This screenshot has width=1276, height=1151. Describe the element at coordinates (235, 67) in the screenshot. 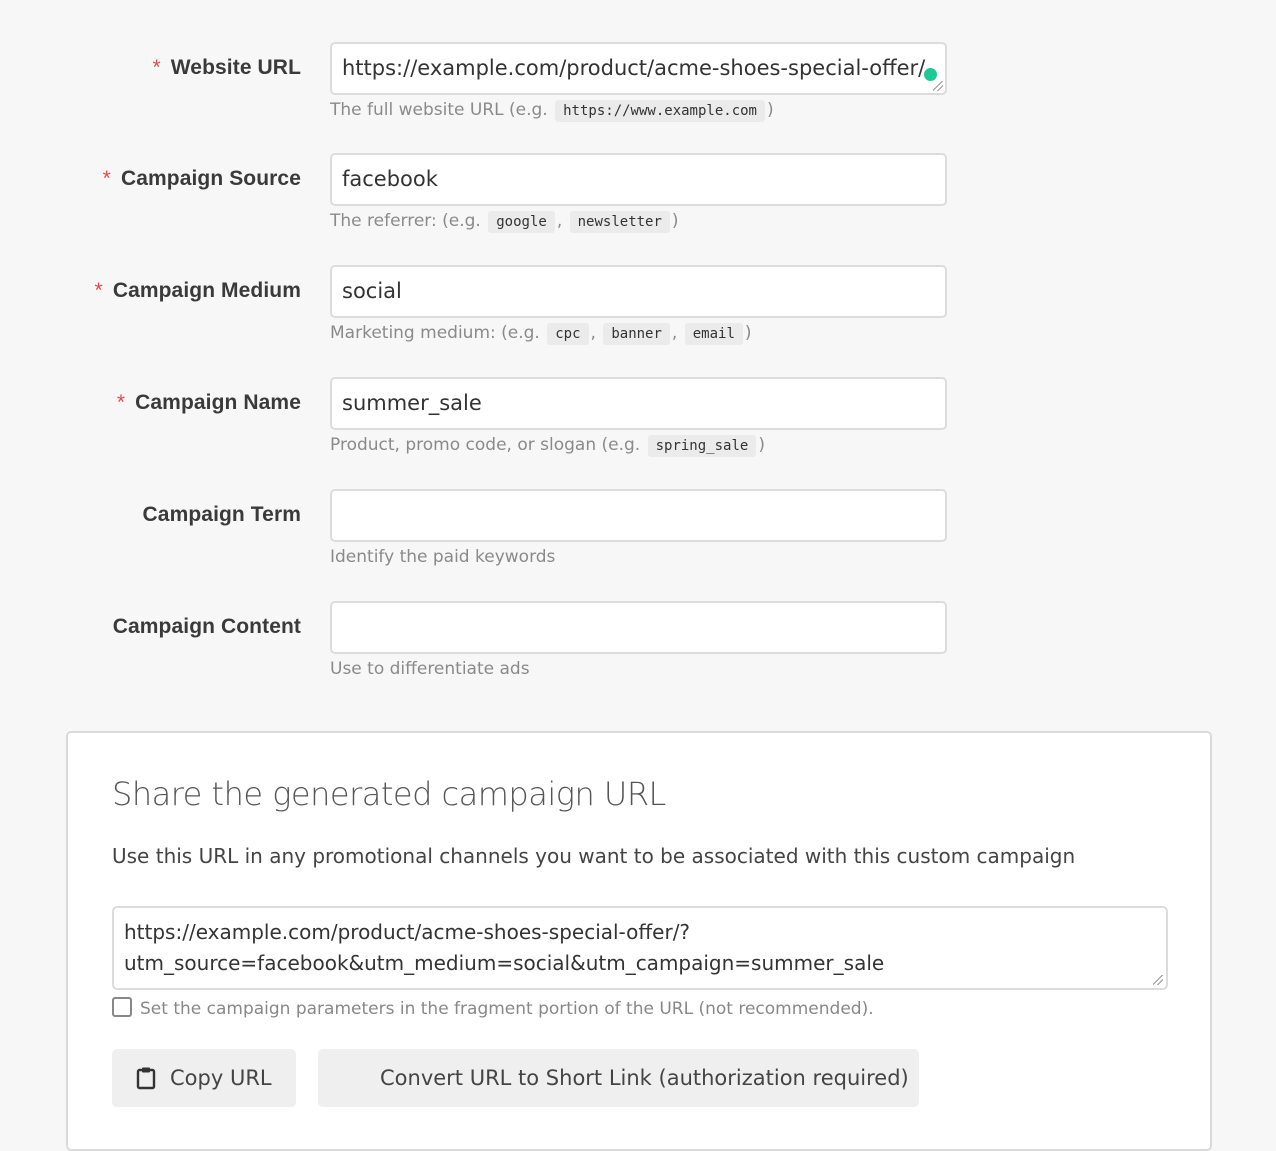

I see `label-text: Website URL` at that location.